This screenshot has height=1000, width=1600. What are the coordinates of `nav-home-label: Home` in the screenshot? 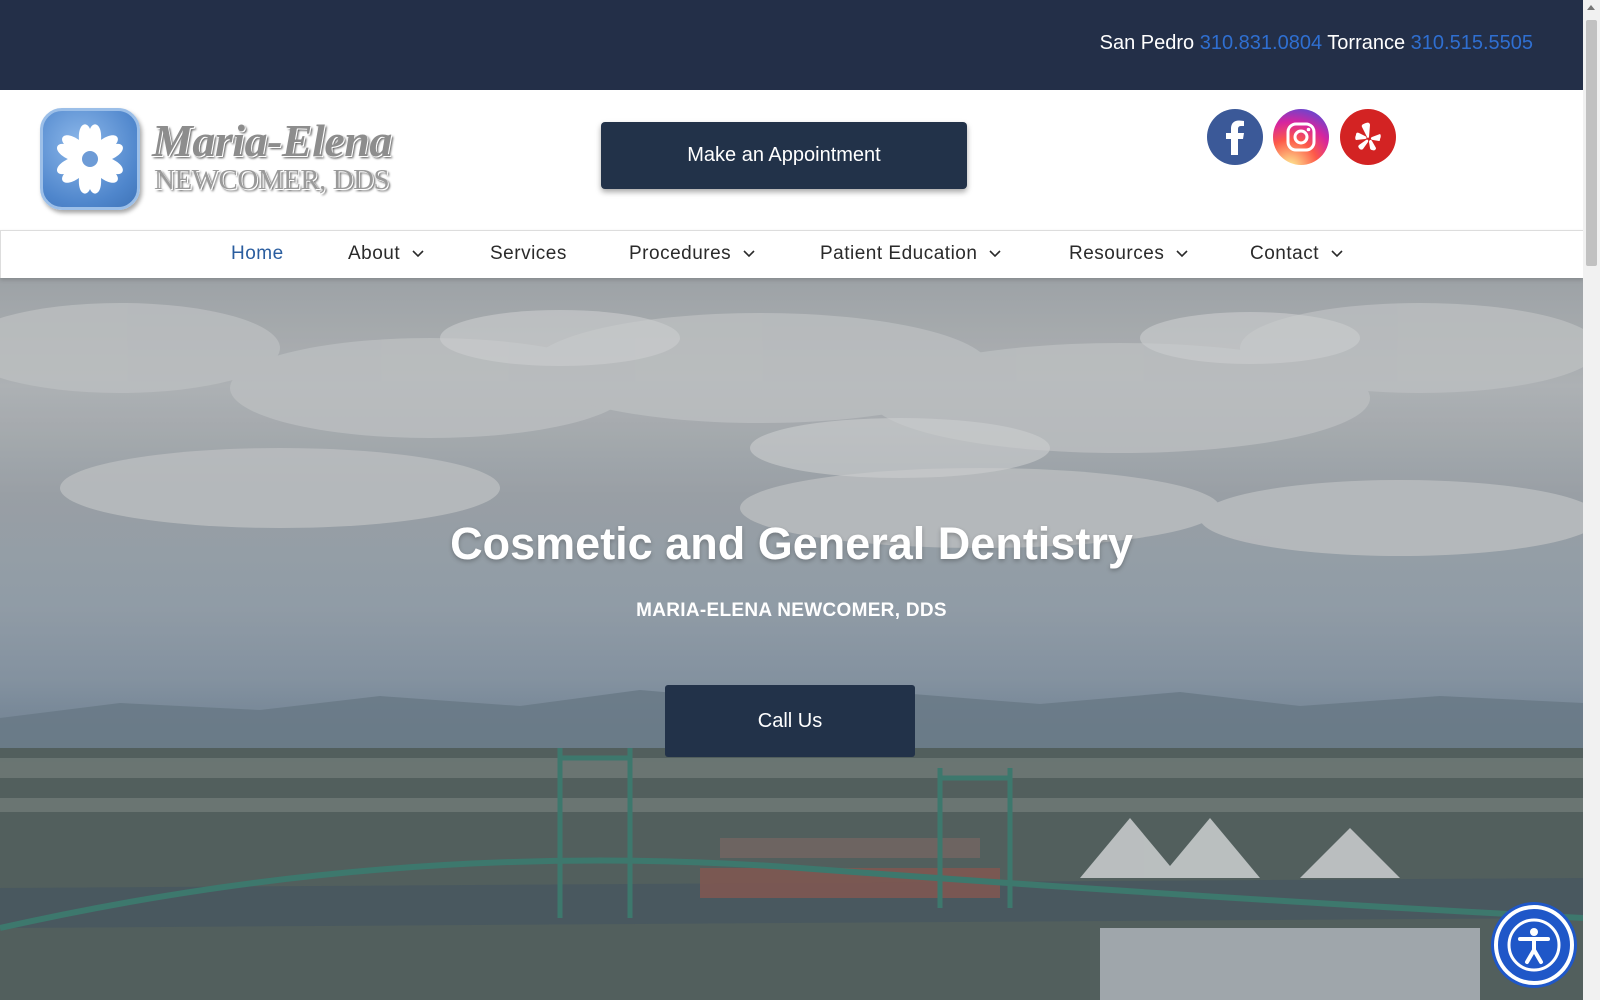 It's located at (257, 253).